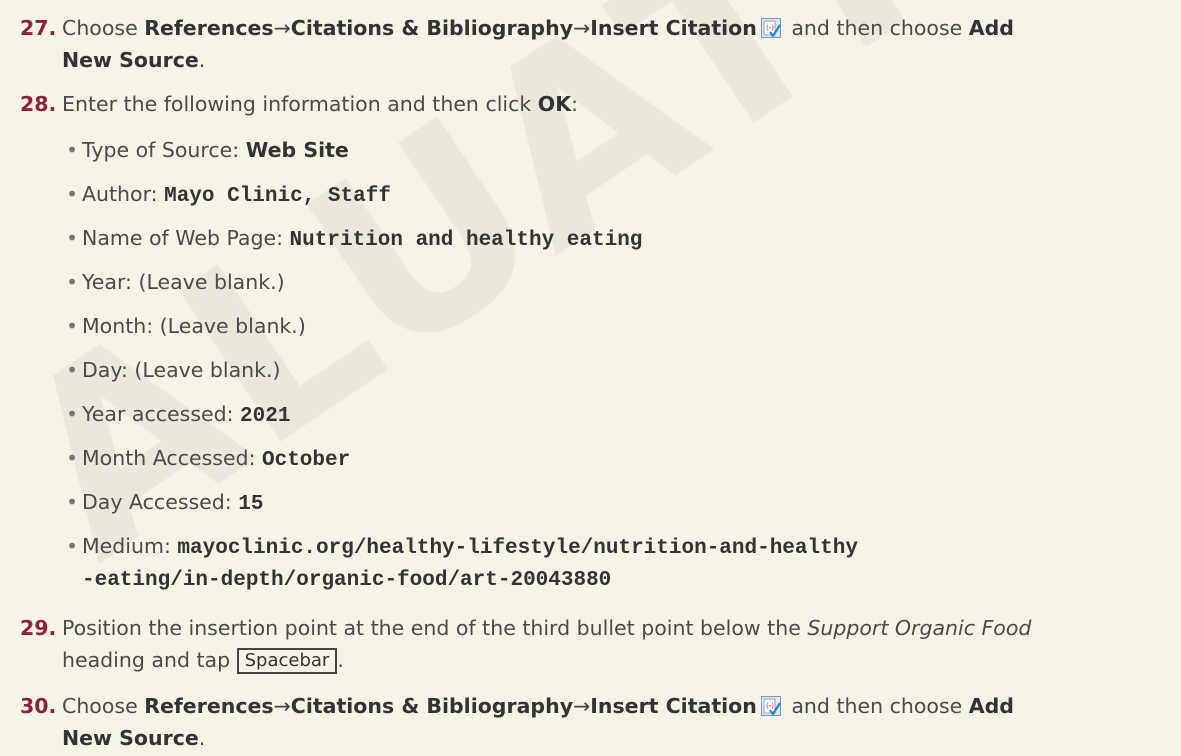 The width and height of the screenshot is (1181, 756). What do you see at coordinates (38, 628) in the screenshot?
I see `step-number: 29.` at bounding box center [38, 628].